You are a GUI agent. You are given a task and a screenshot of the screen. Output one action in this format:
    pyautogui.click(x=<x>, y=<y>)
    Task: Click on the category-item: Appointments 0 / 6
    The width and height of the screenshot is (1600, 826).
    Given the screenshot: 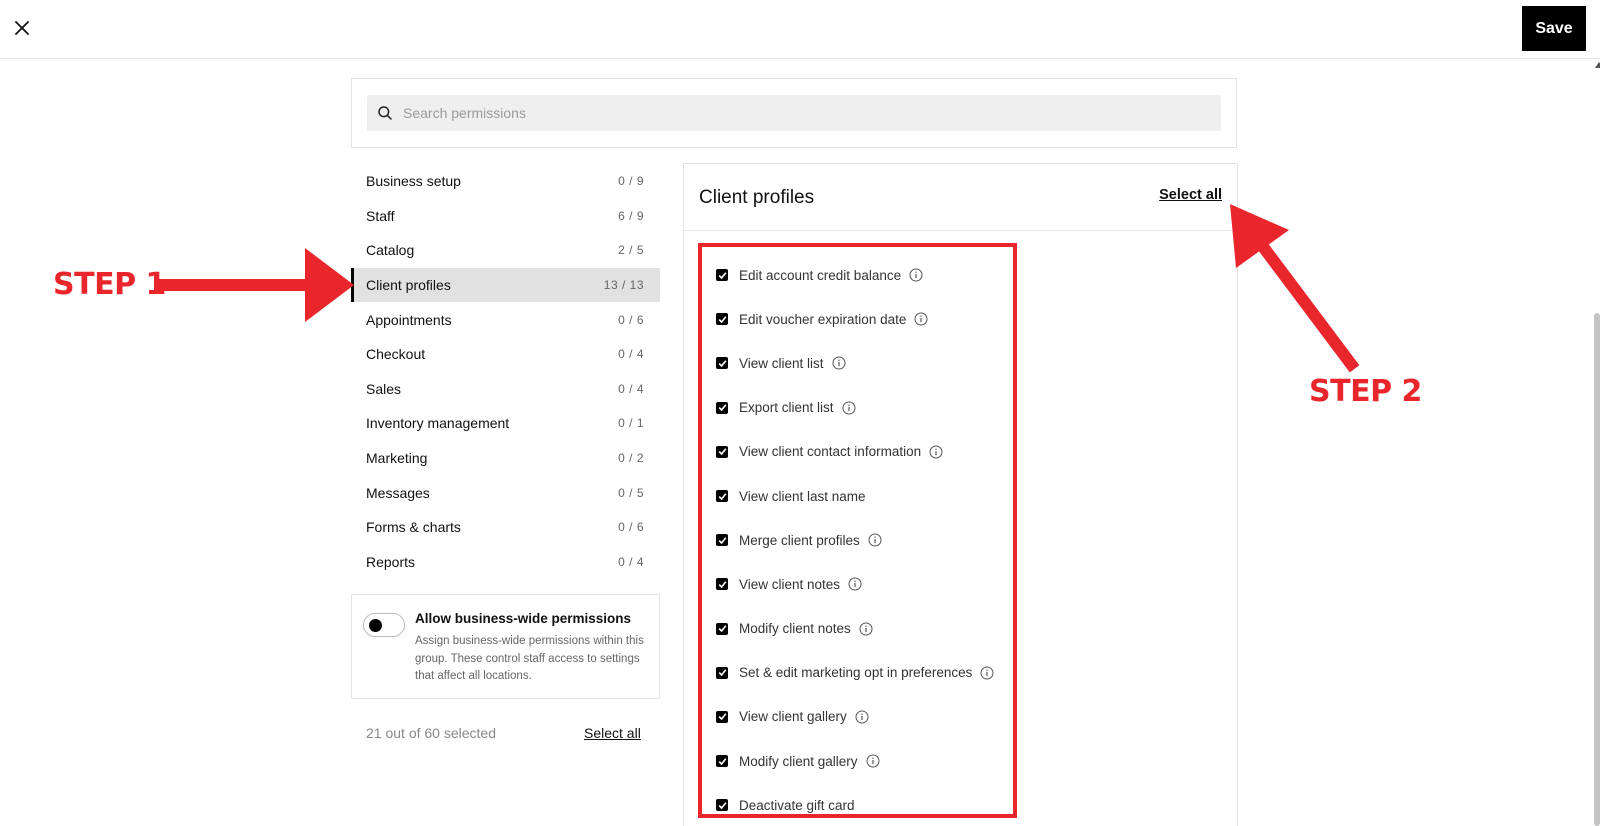 What is the action you would take?
    pyautogui.click(x=505, y=319)
    